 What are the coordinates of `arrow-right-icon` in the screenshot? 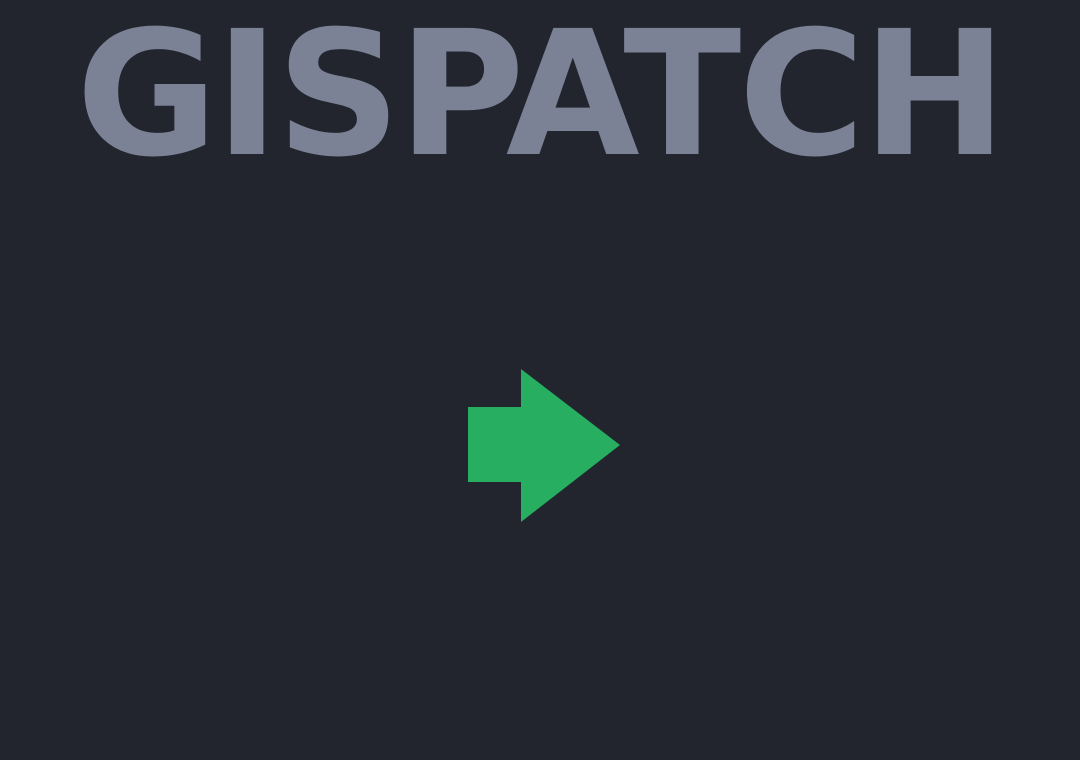 It's located at (544, 445).